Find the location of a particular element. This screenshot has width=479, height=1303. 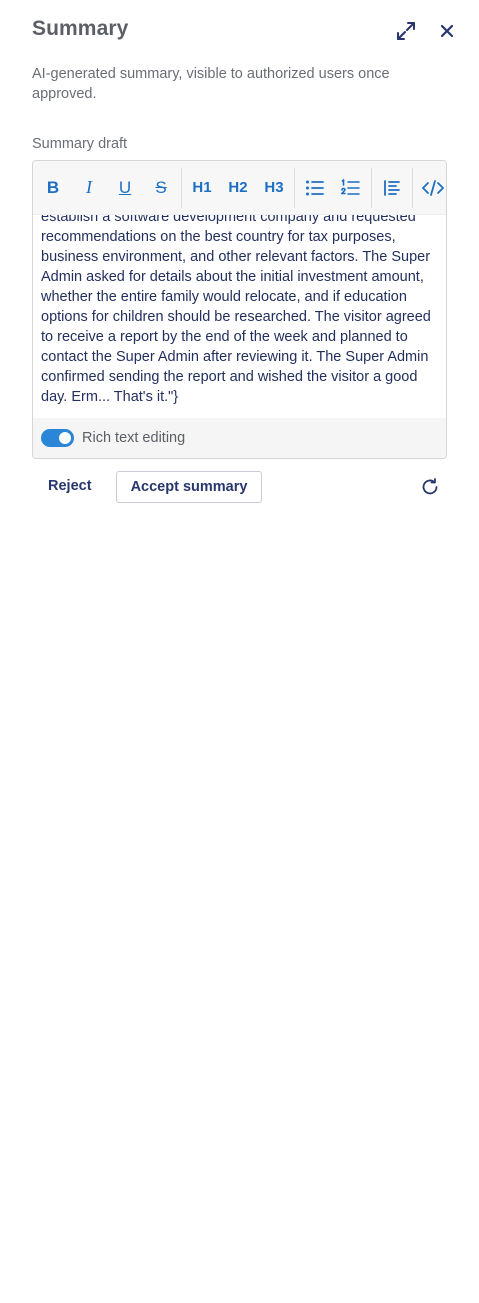

expand-icon is located at coordinates (406, 31).